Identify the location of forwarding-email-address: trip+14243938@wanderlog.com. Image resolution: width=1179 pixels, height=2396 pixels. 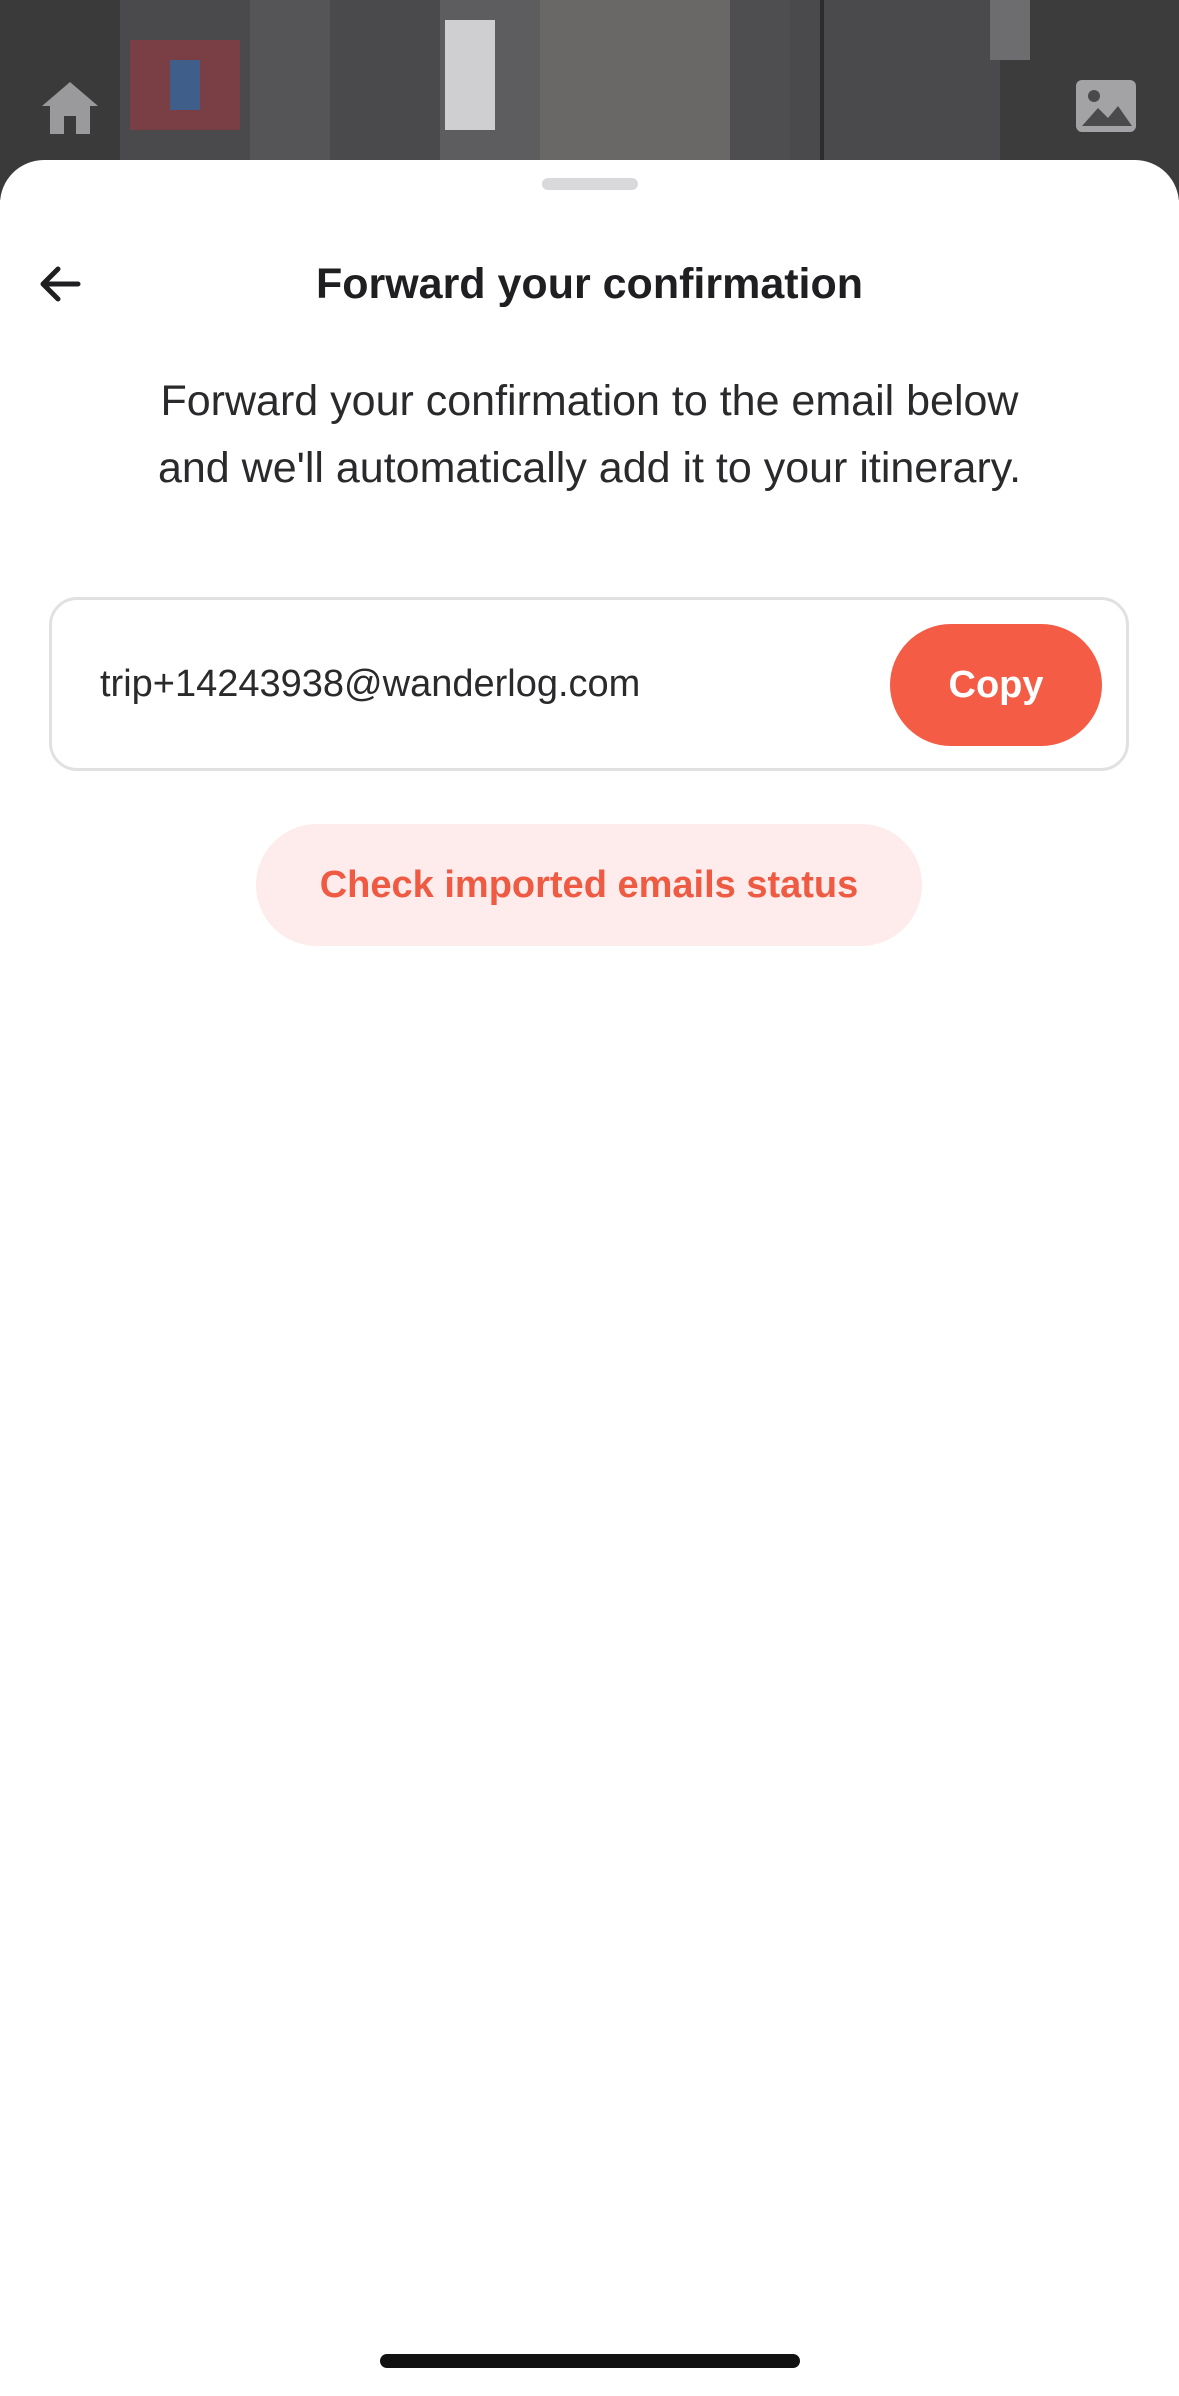
(370, 684).